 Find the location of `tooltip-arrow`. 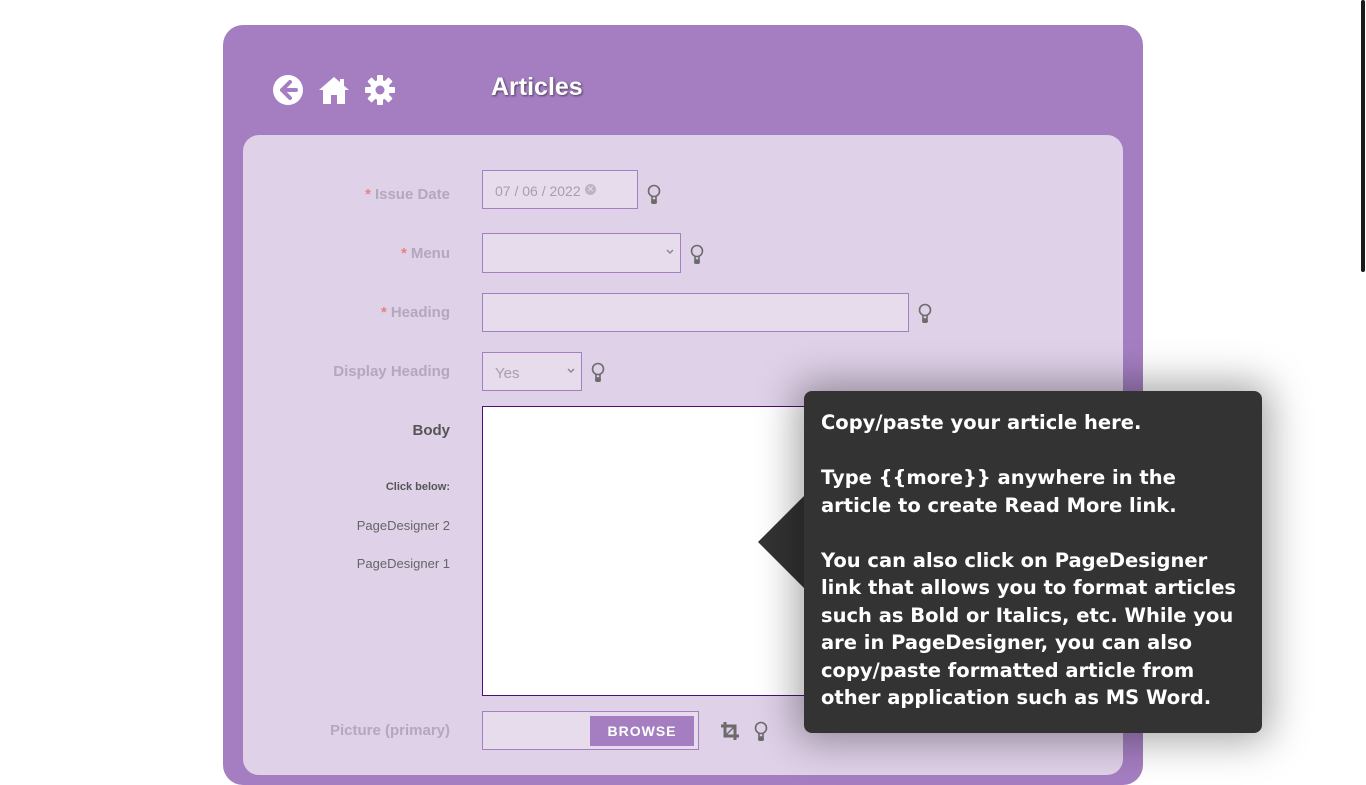

tooltip-arrow is located at coordinates (781, 542).